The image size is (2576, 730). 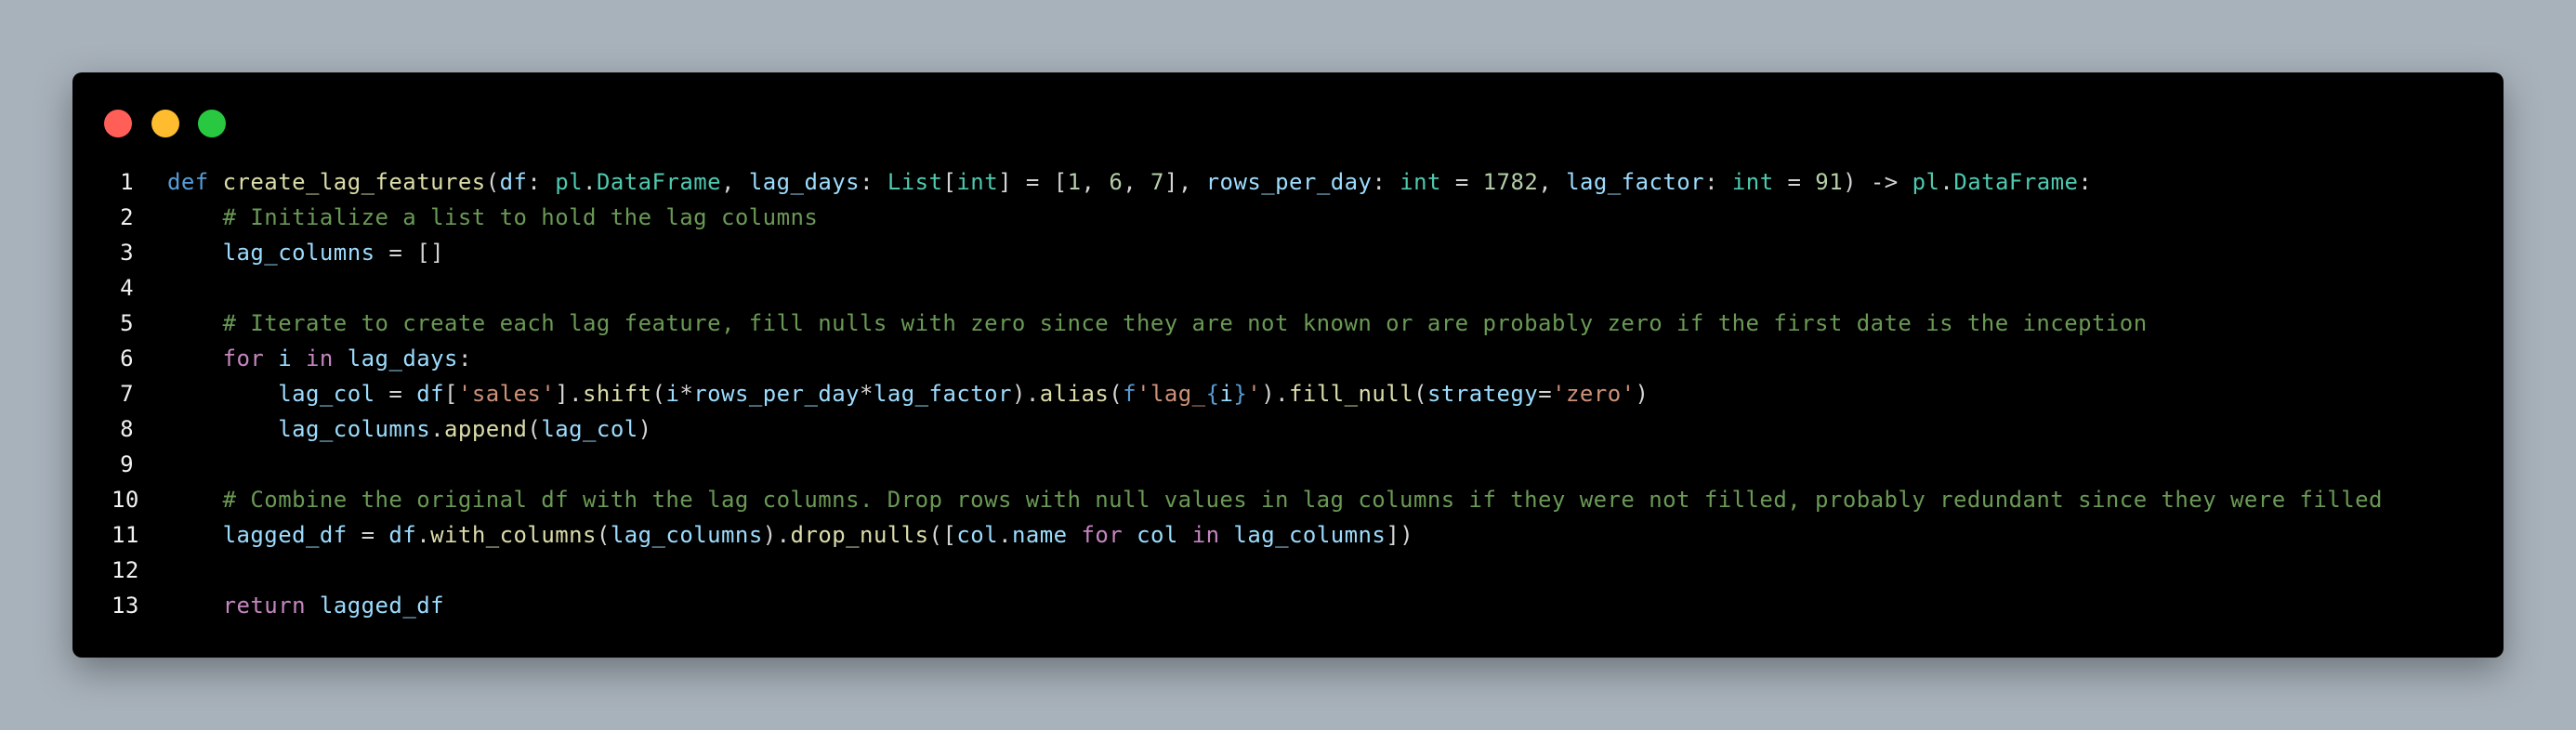 I want to click on line-number: 2, so click(x=127, y=217).